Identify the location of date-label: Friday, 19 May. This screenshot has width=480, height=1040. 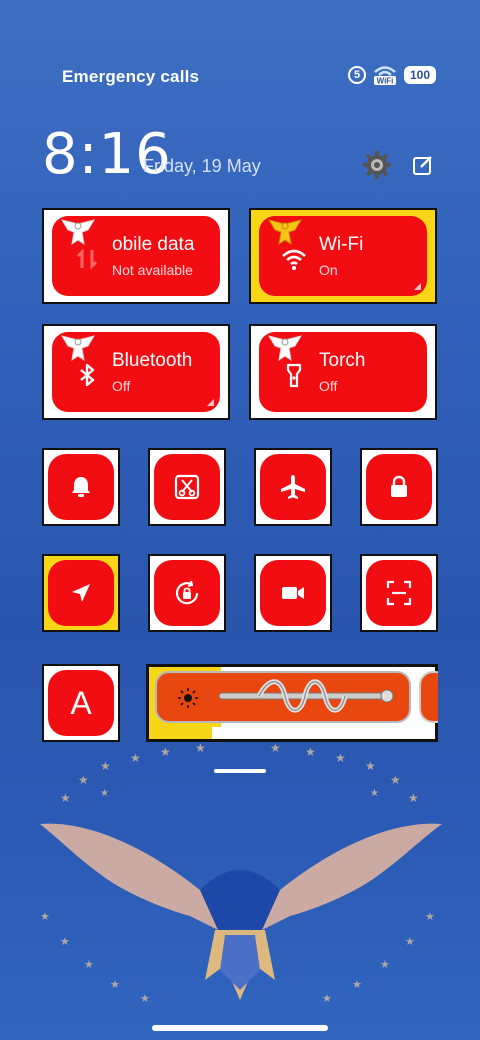
(202, 166).